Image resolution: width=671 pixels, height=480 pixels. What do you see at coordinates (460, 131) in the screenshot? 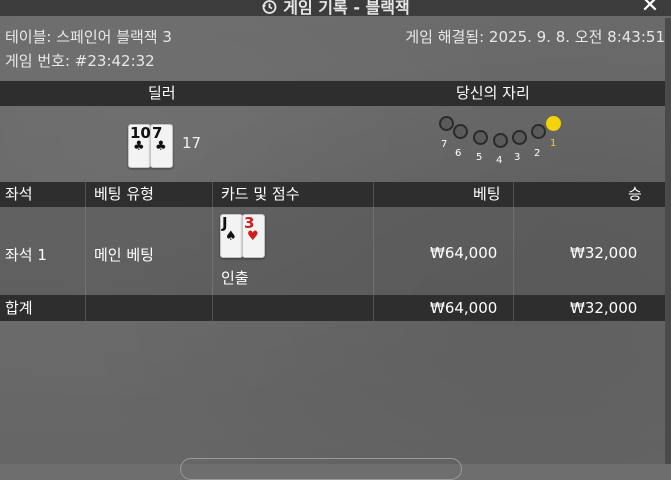
I see `seat-6-icon` at bounding box center [460, 131].